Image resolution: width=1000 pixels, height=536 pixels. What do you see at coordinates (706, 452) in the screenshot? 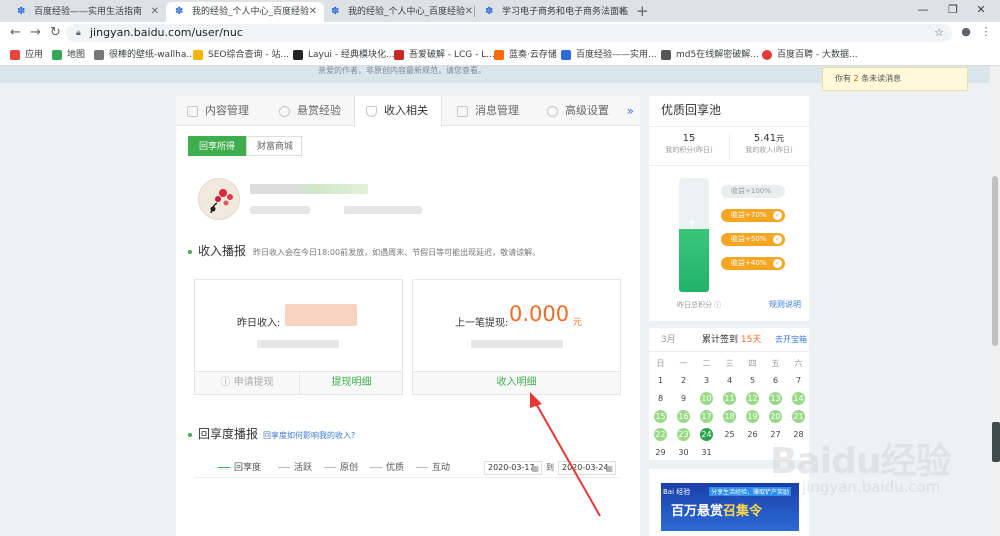
I see `calendar-day: 31` at bounding box center [706, 452].